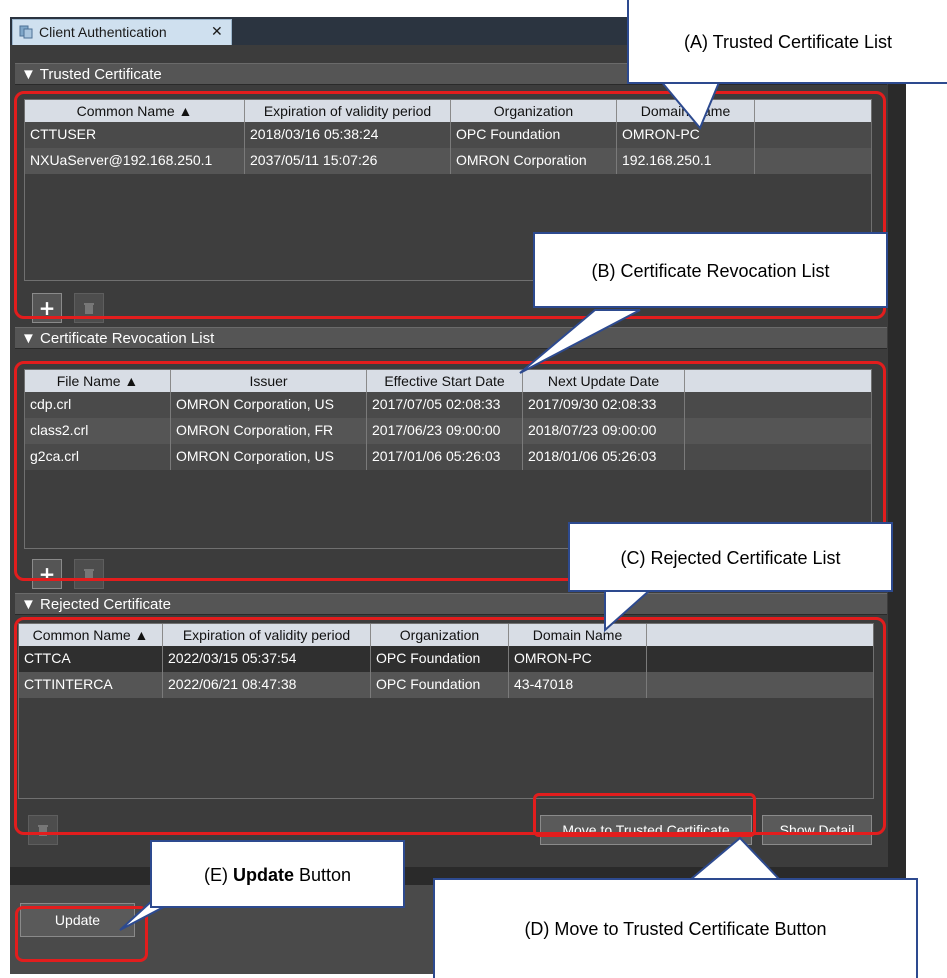 The height and width of the screenshot is (978, 947). What do you see at coordinates (580, 341) in the screenshot?
I see `callout-b-pointer` at bounding box center [580, 341].